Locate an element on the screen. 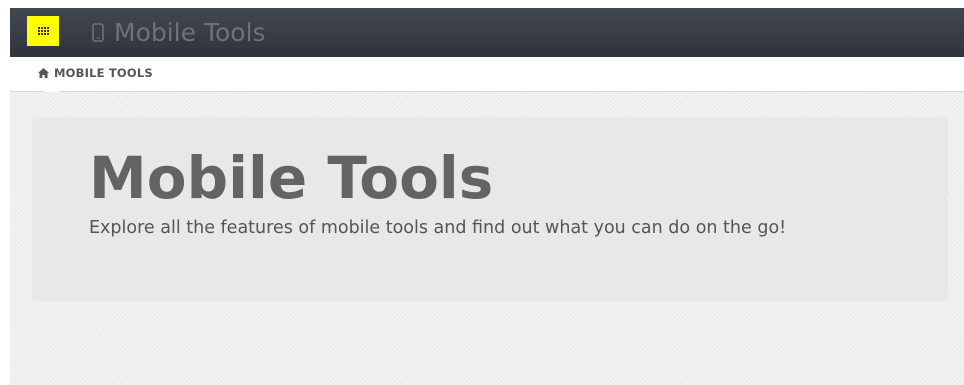 The width and height of the screenshot is (964, 385). home-icon is located at coordinates (43, 73).